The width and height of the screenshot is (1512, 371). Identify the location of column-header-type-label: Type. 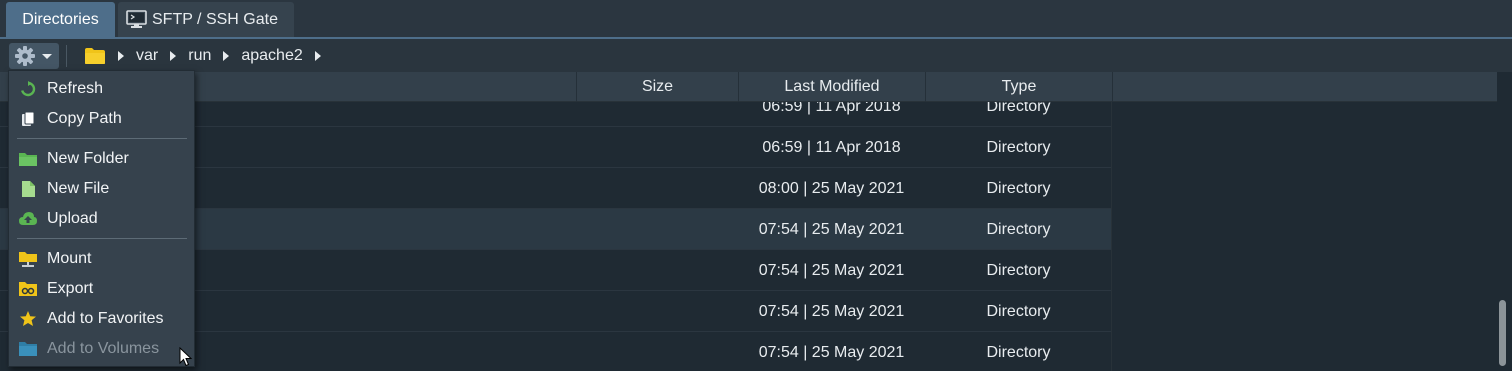
(1019, 86).